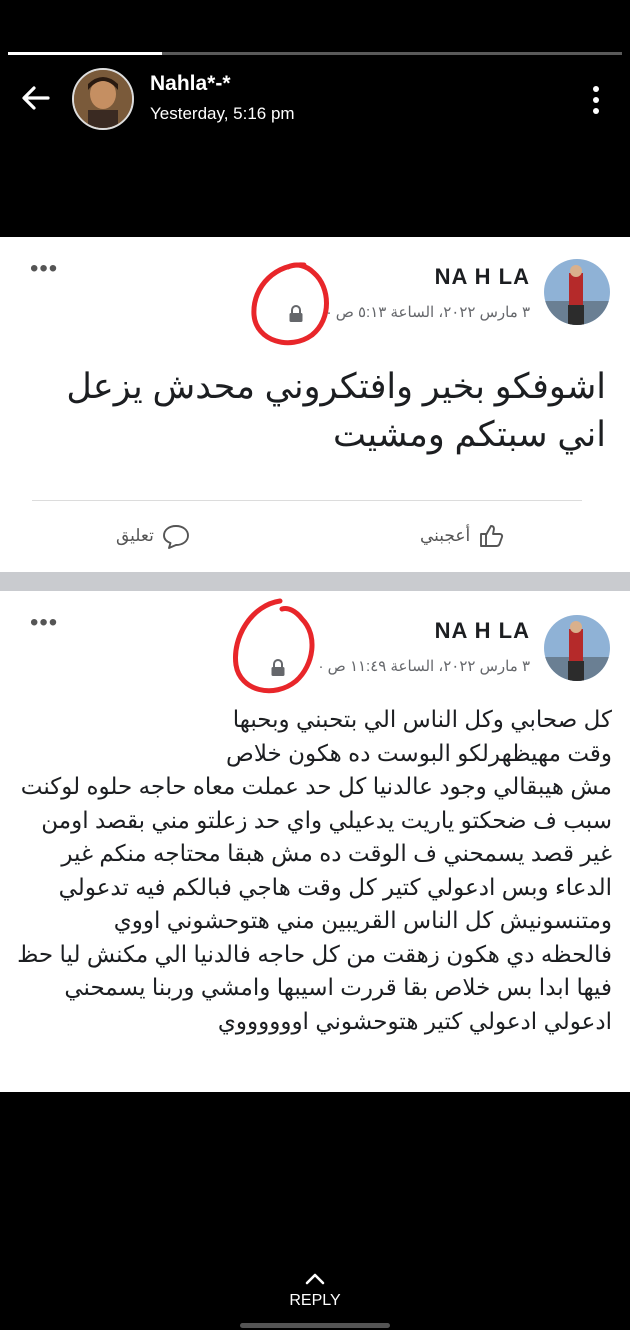 This screenshot has width=630, height=1330. I want to click on comment-icon, so click(175, 537).